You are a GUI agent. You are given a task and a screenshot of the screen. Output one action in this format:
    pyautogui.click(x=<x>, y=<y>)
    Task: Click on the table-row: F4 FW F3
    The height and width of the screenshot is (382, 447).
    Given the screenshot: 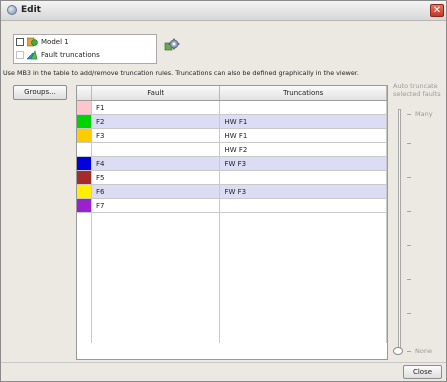 What is the action you would take?
    pyautogui.click(x=232, y=163)
    